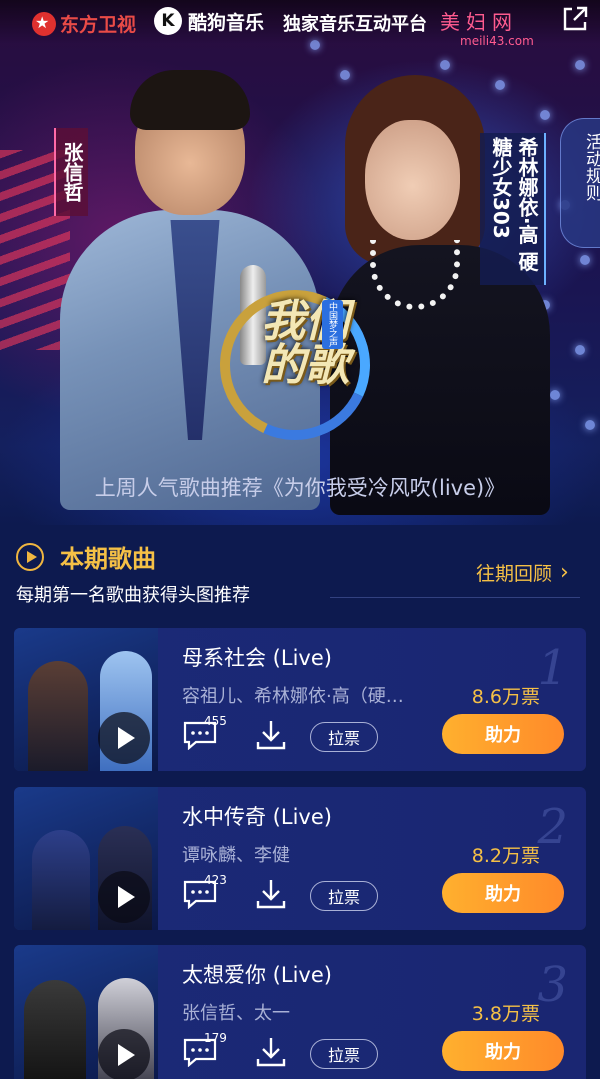 The image size is (600, 1079). What do you see at coordinates (505, 697) in the screenshot?
I see `vote-count: 8.6万票` at bounding box center [505, 697].